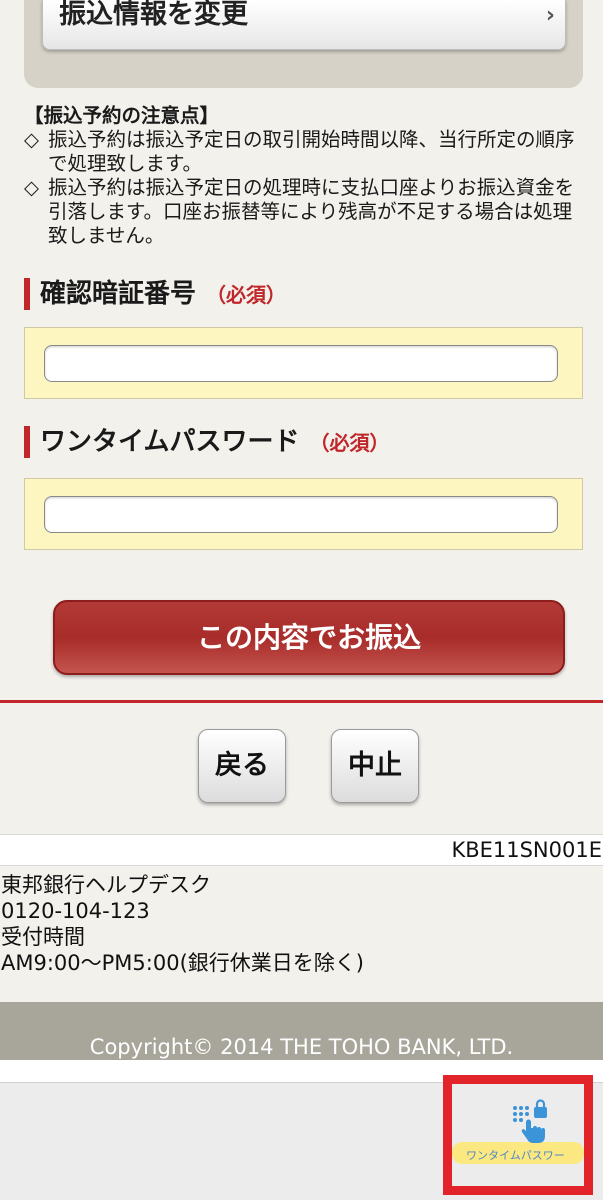  What do you see at coordinates (304, 25) in the screenshot?
I see `change-transfer-info-button: 振込情報を変更 ›` at bounding box center [304, 25].